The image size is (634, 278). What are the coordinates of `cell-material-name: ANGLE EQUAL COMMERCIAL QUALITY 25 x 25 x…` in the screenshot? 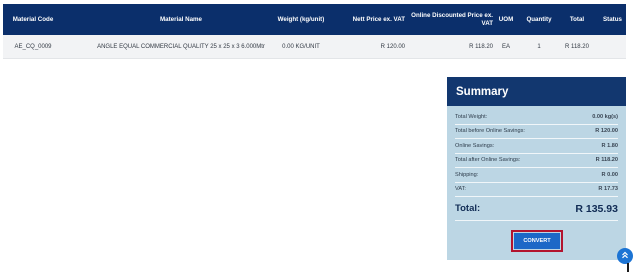 It's located at (181, 47).